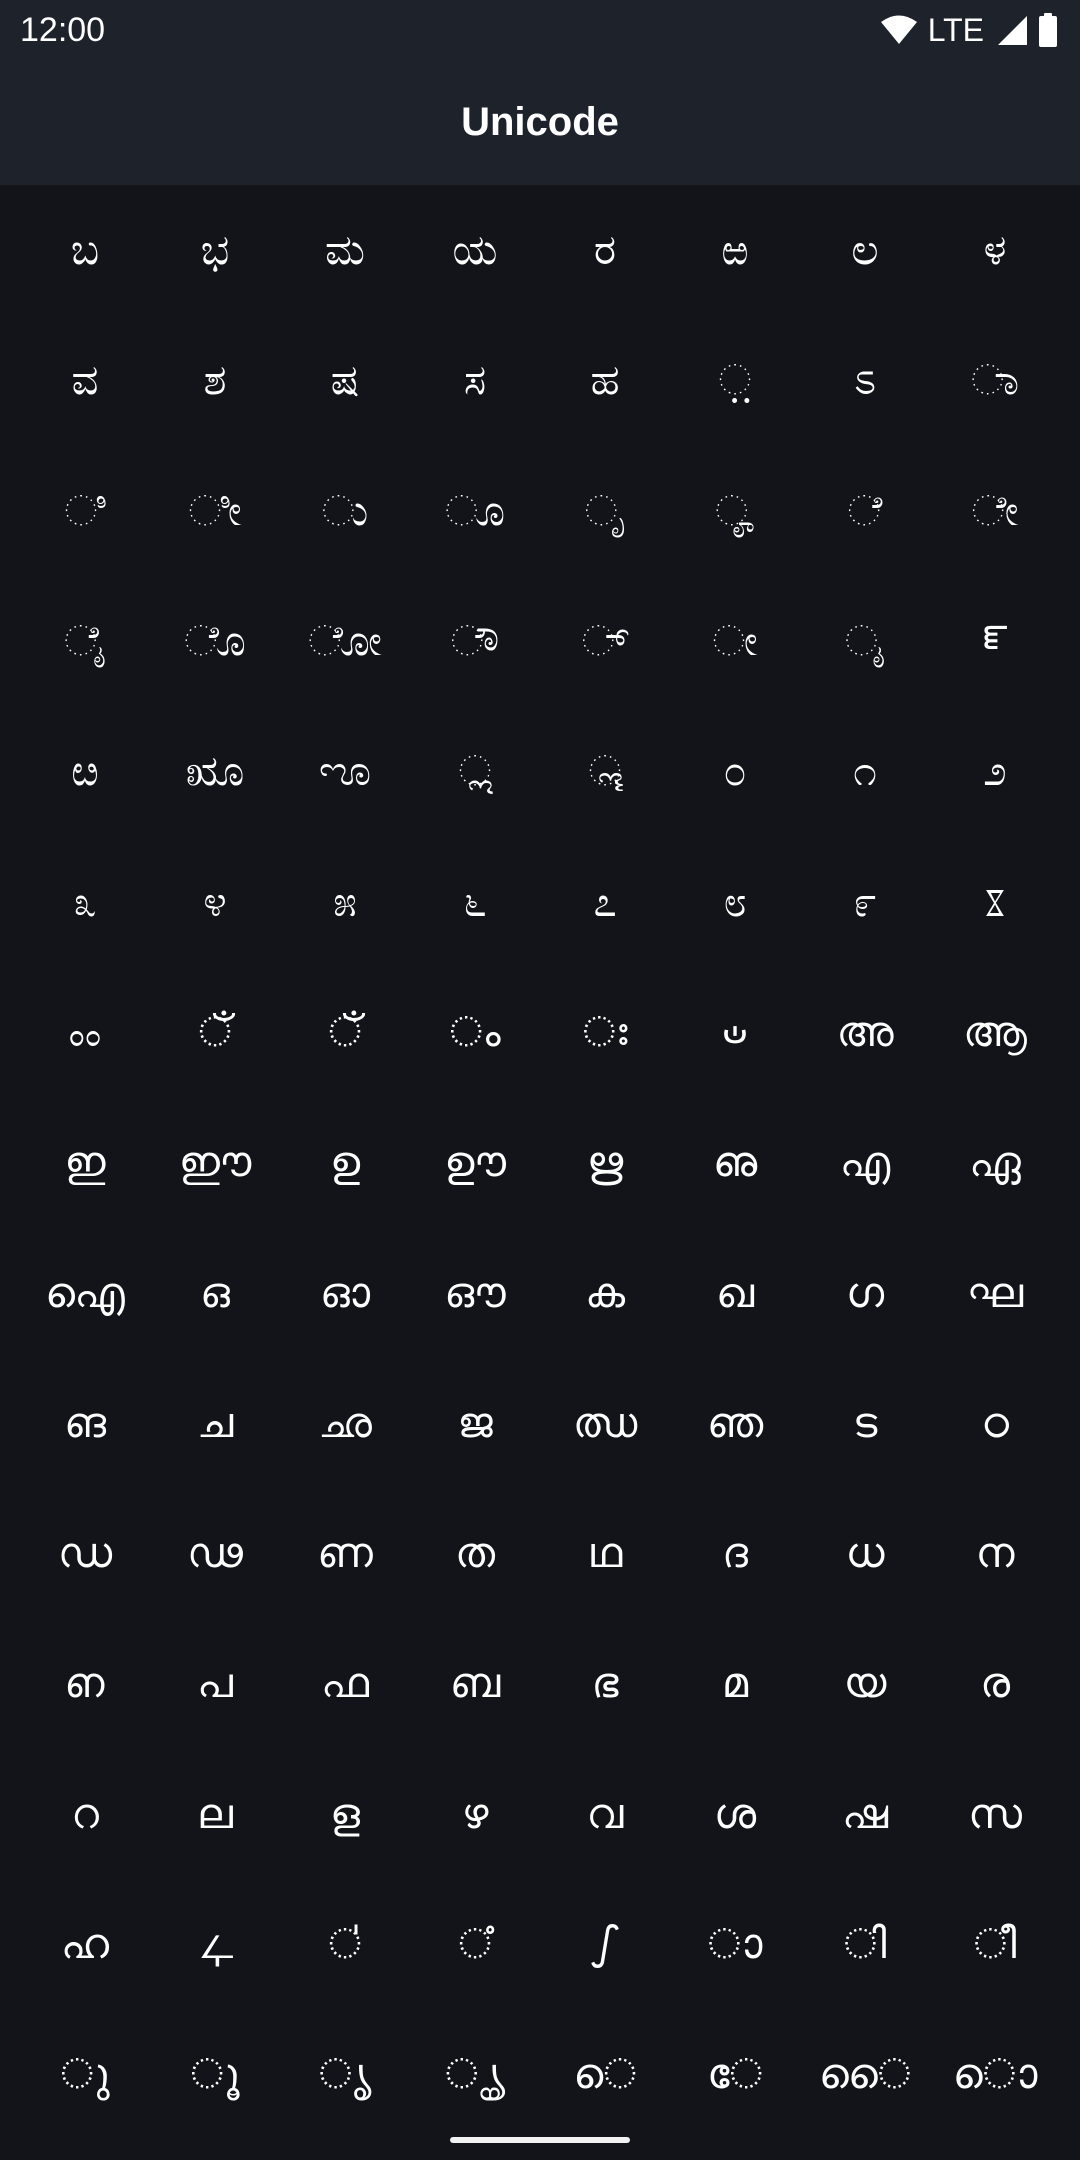 The height and width of the screenshot is (2160, 1080). What do you see at coordinates (345, 511) in the screenshot?
I see `glyph-cell: ು` at bounding box center [345, 511].